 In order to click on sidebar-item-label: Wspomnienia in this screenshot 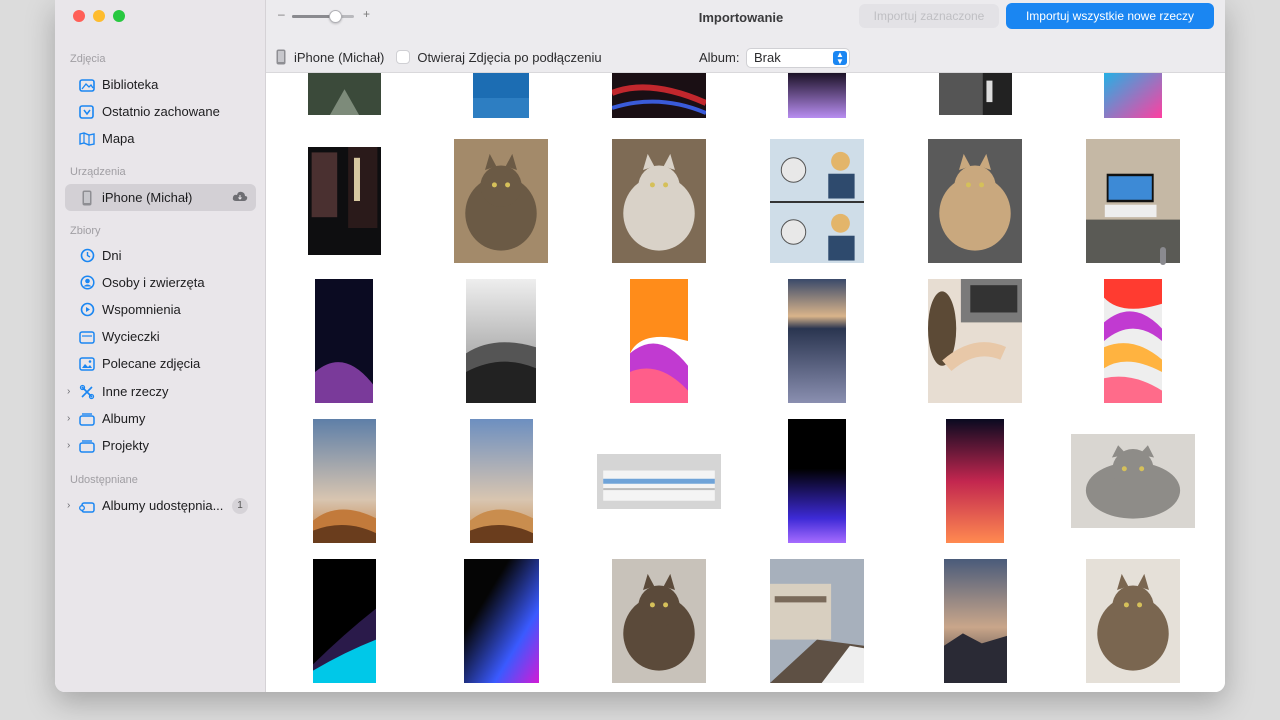, I will do `click(141, 309)`.